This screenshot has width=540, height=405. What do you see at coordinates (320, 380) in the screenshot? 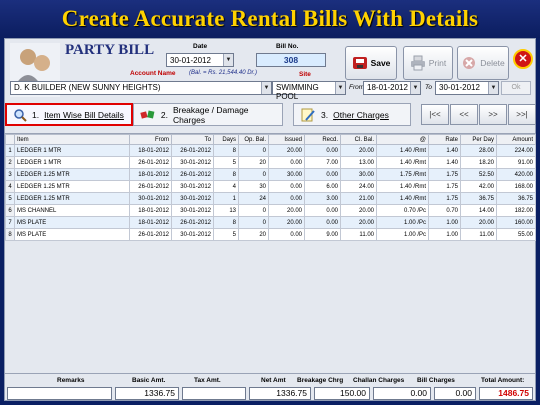
I see `breakage-charges-label: Breakage Chrg` at bounding box center [320, 380].